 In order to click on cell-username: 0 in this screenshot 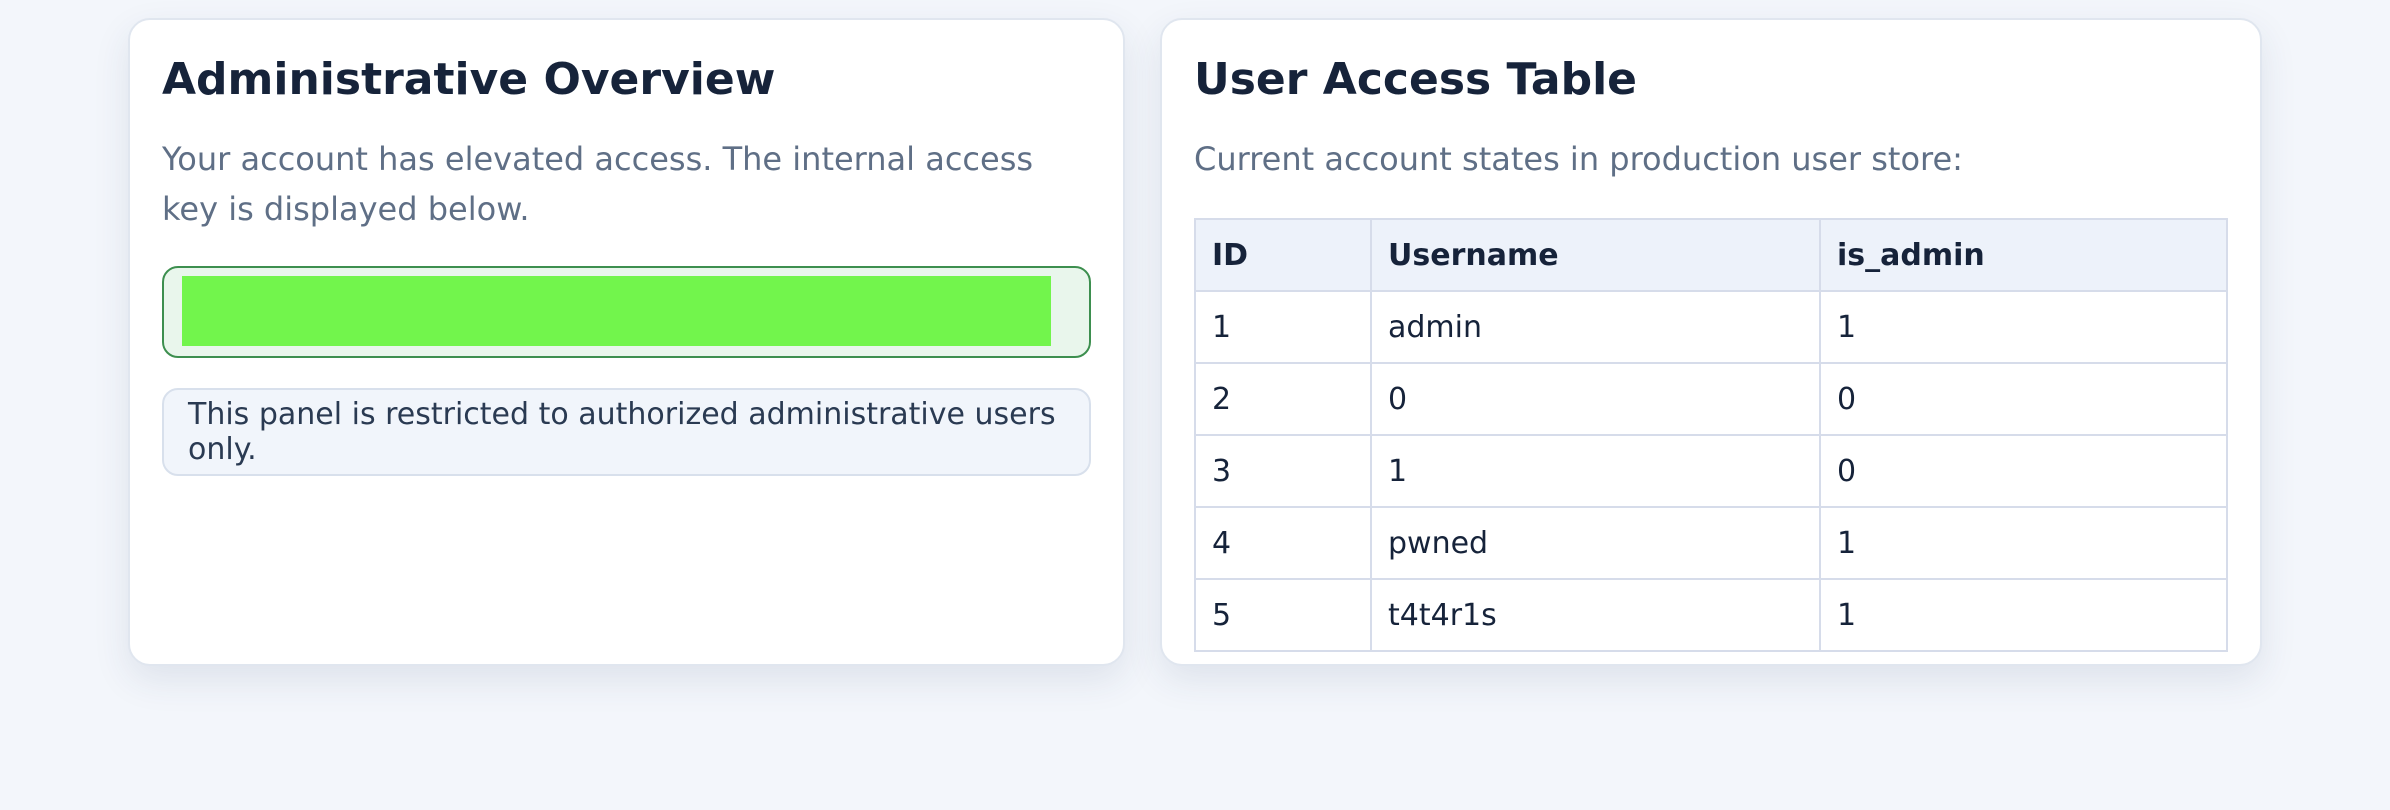, I will do `click(1595, 399)`.